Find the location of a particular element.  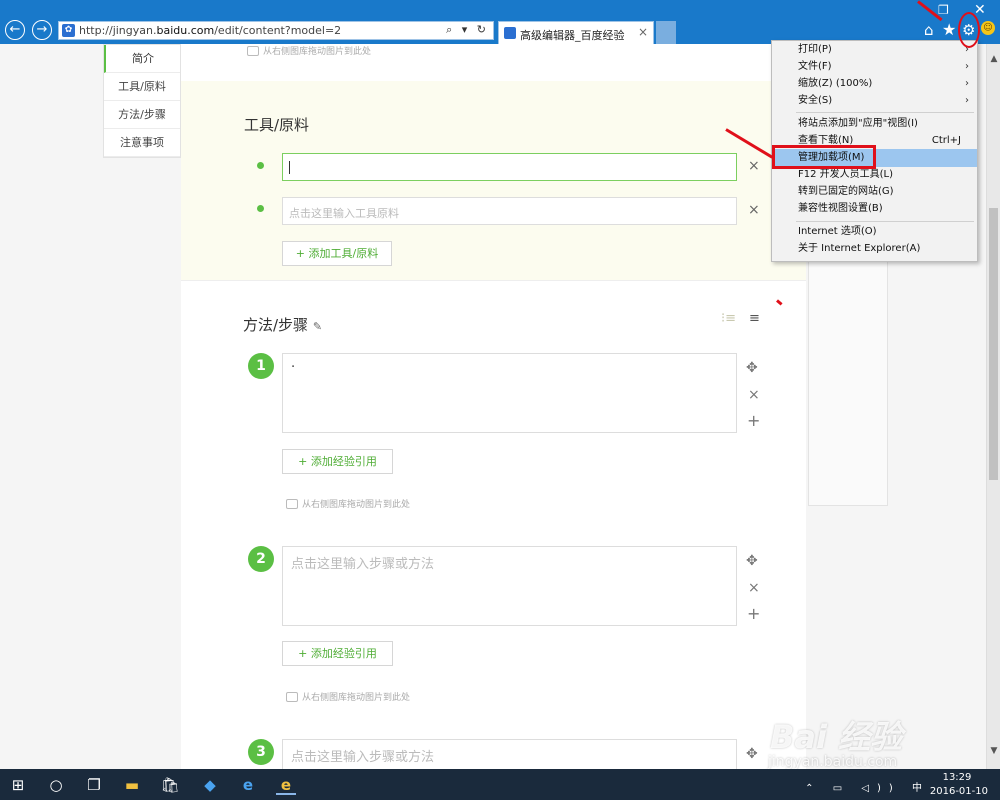

clock-date: 2016-01-10 is located at coordinates (959, 791).